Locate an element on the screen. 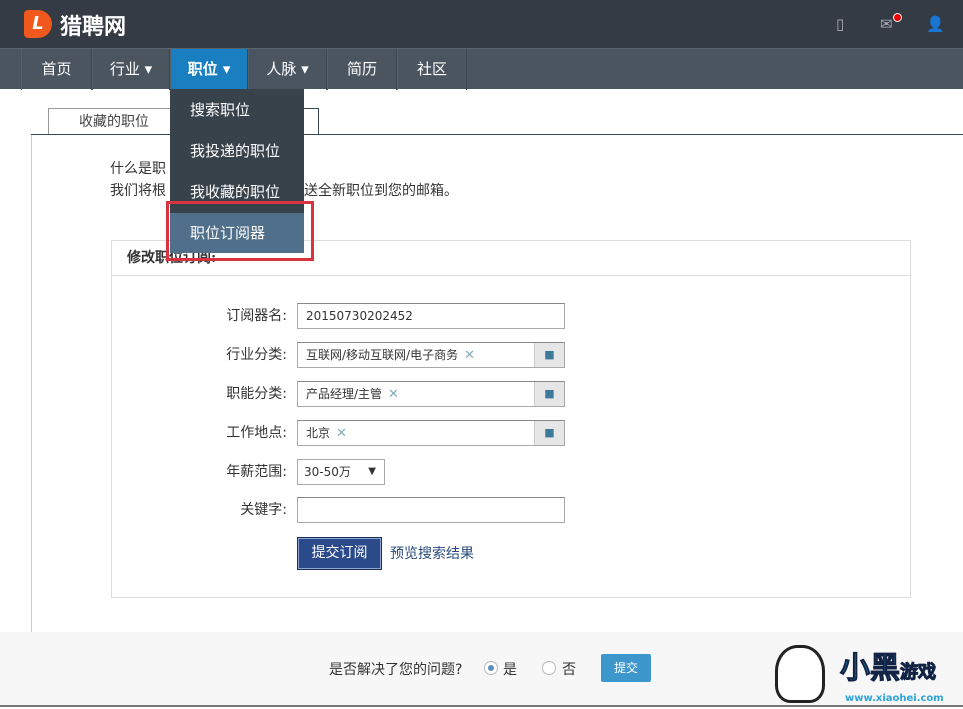 The image size is (963, 709). salary-select: 30-50万 ▼ is located at coordinates (341, 472).